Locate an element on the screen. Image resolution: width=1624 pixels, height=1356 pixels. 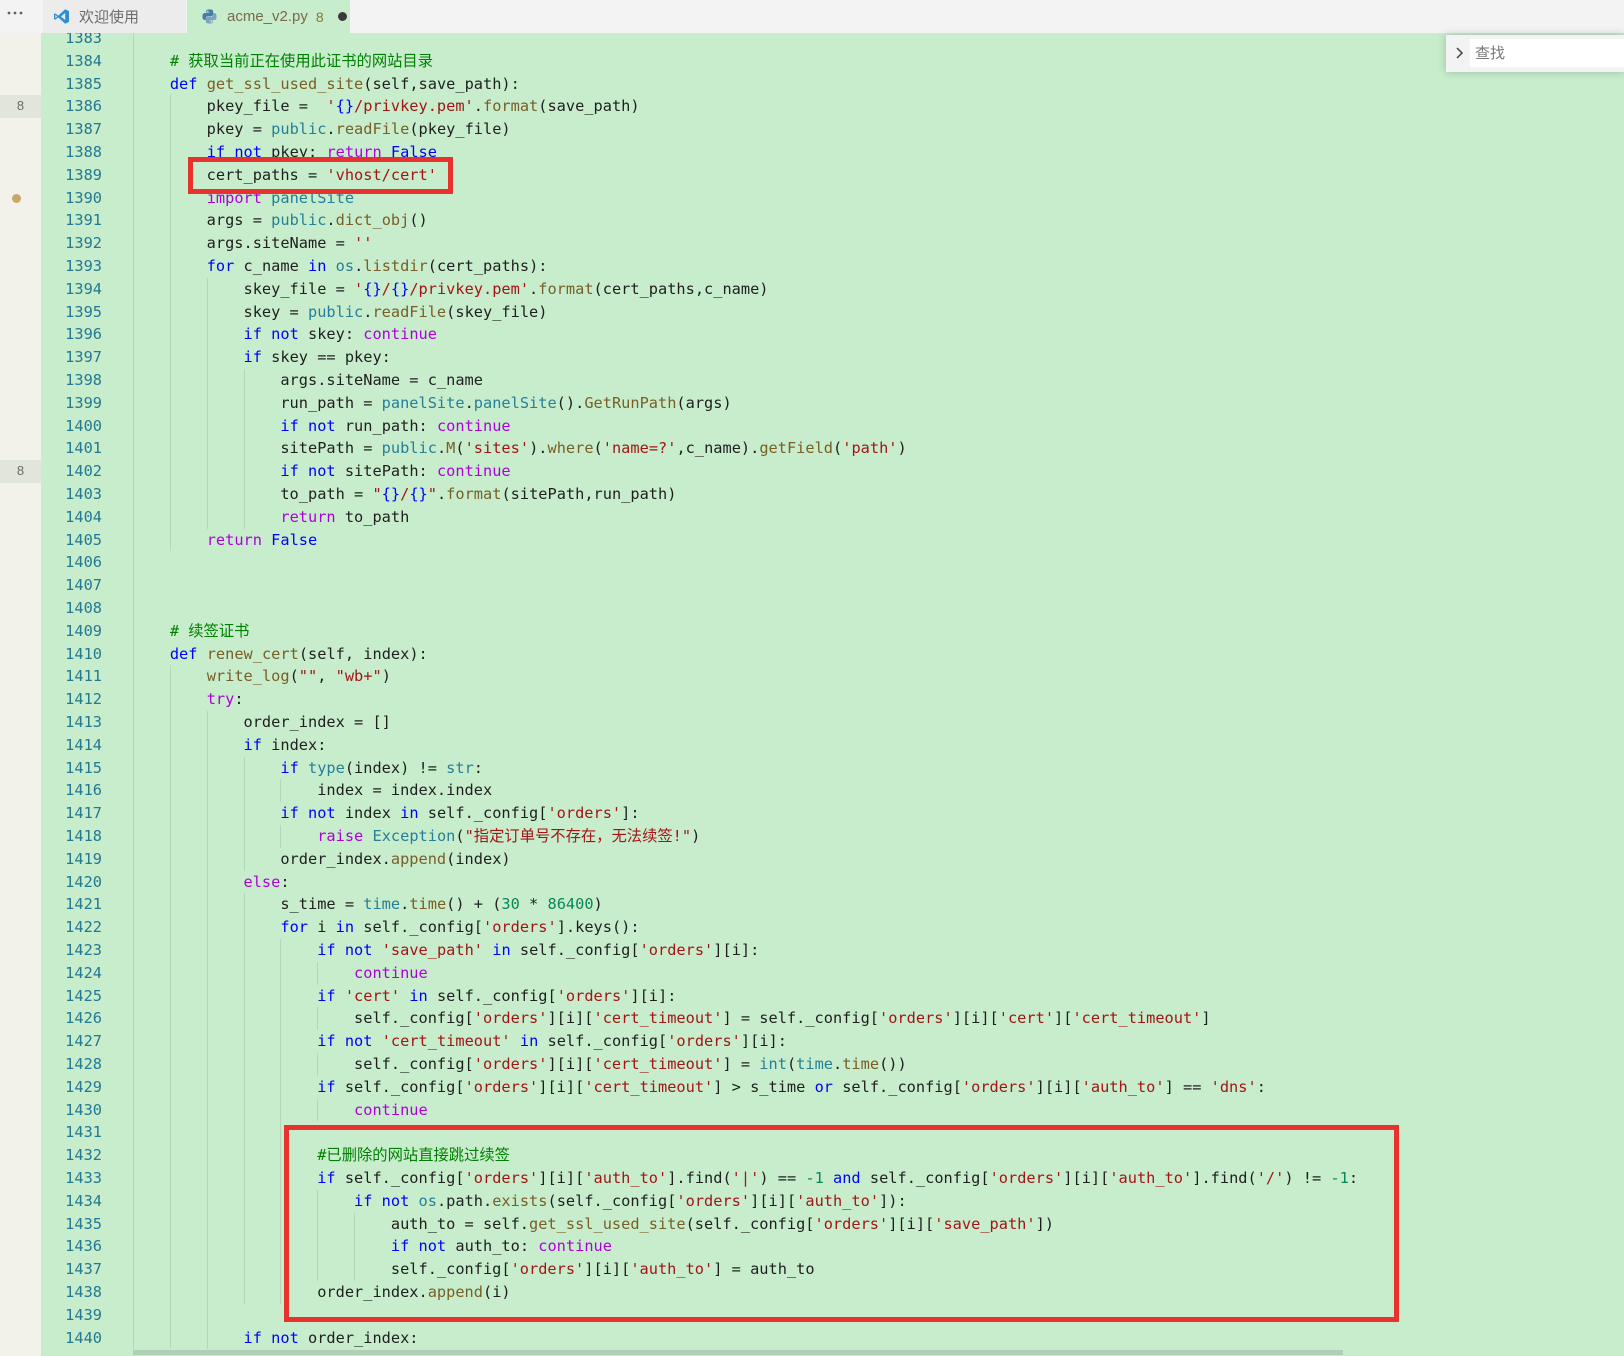
line-code: args.siteName = c_name is located at coordinates (308, 380).